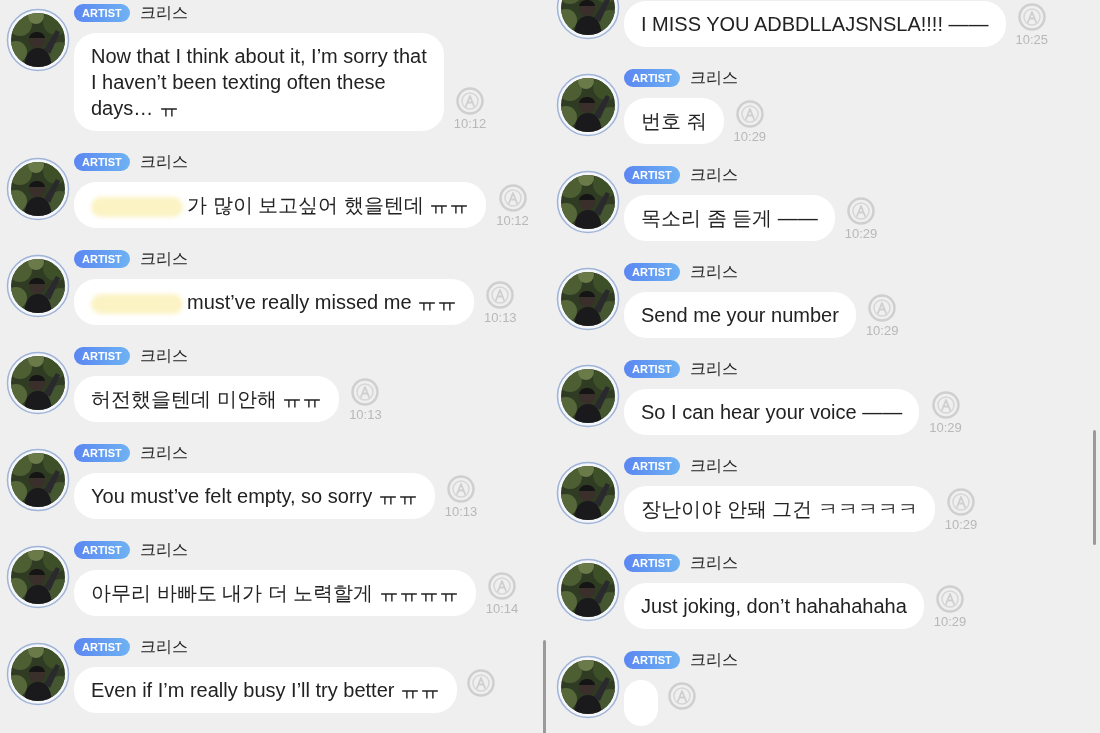  I want to click on message-bubble: 허전했을텐데 미안해 ㅠㅠ, so click(207, 399).